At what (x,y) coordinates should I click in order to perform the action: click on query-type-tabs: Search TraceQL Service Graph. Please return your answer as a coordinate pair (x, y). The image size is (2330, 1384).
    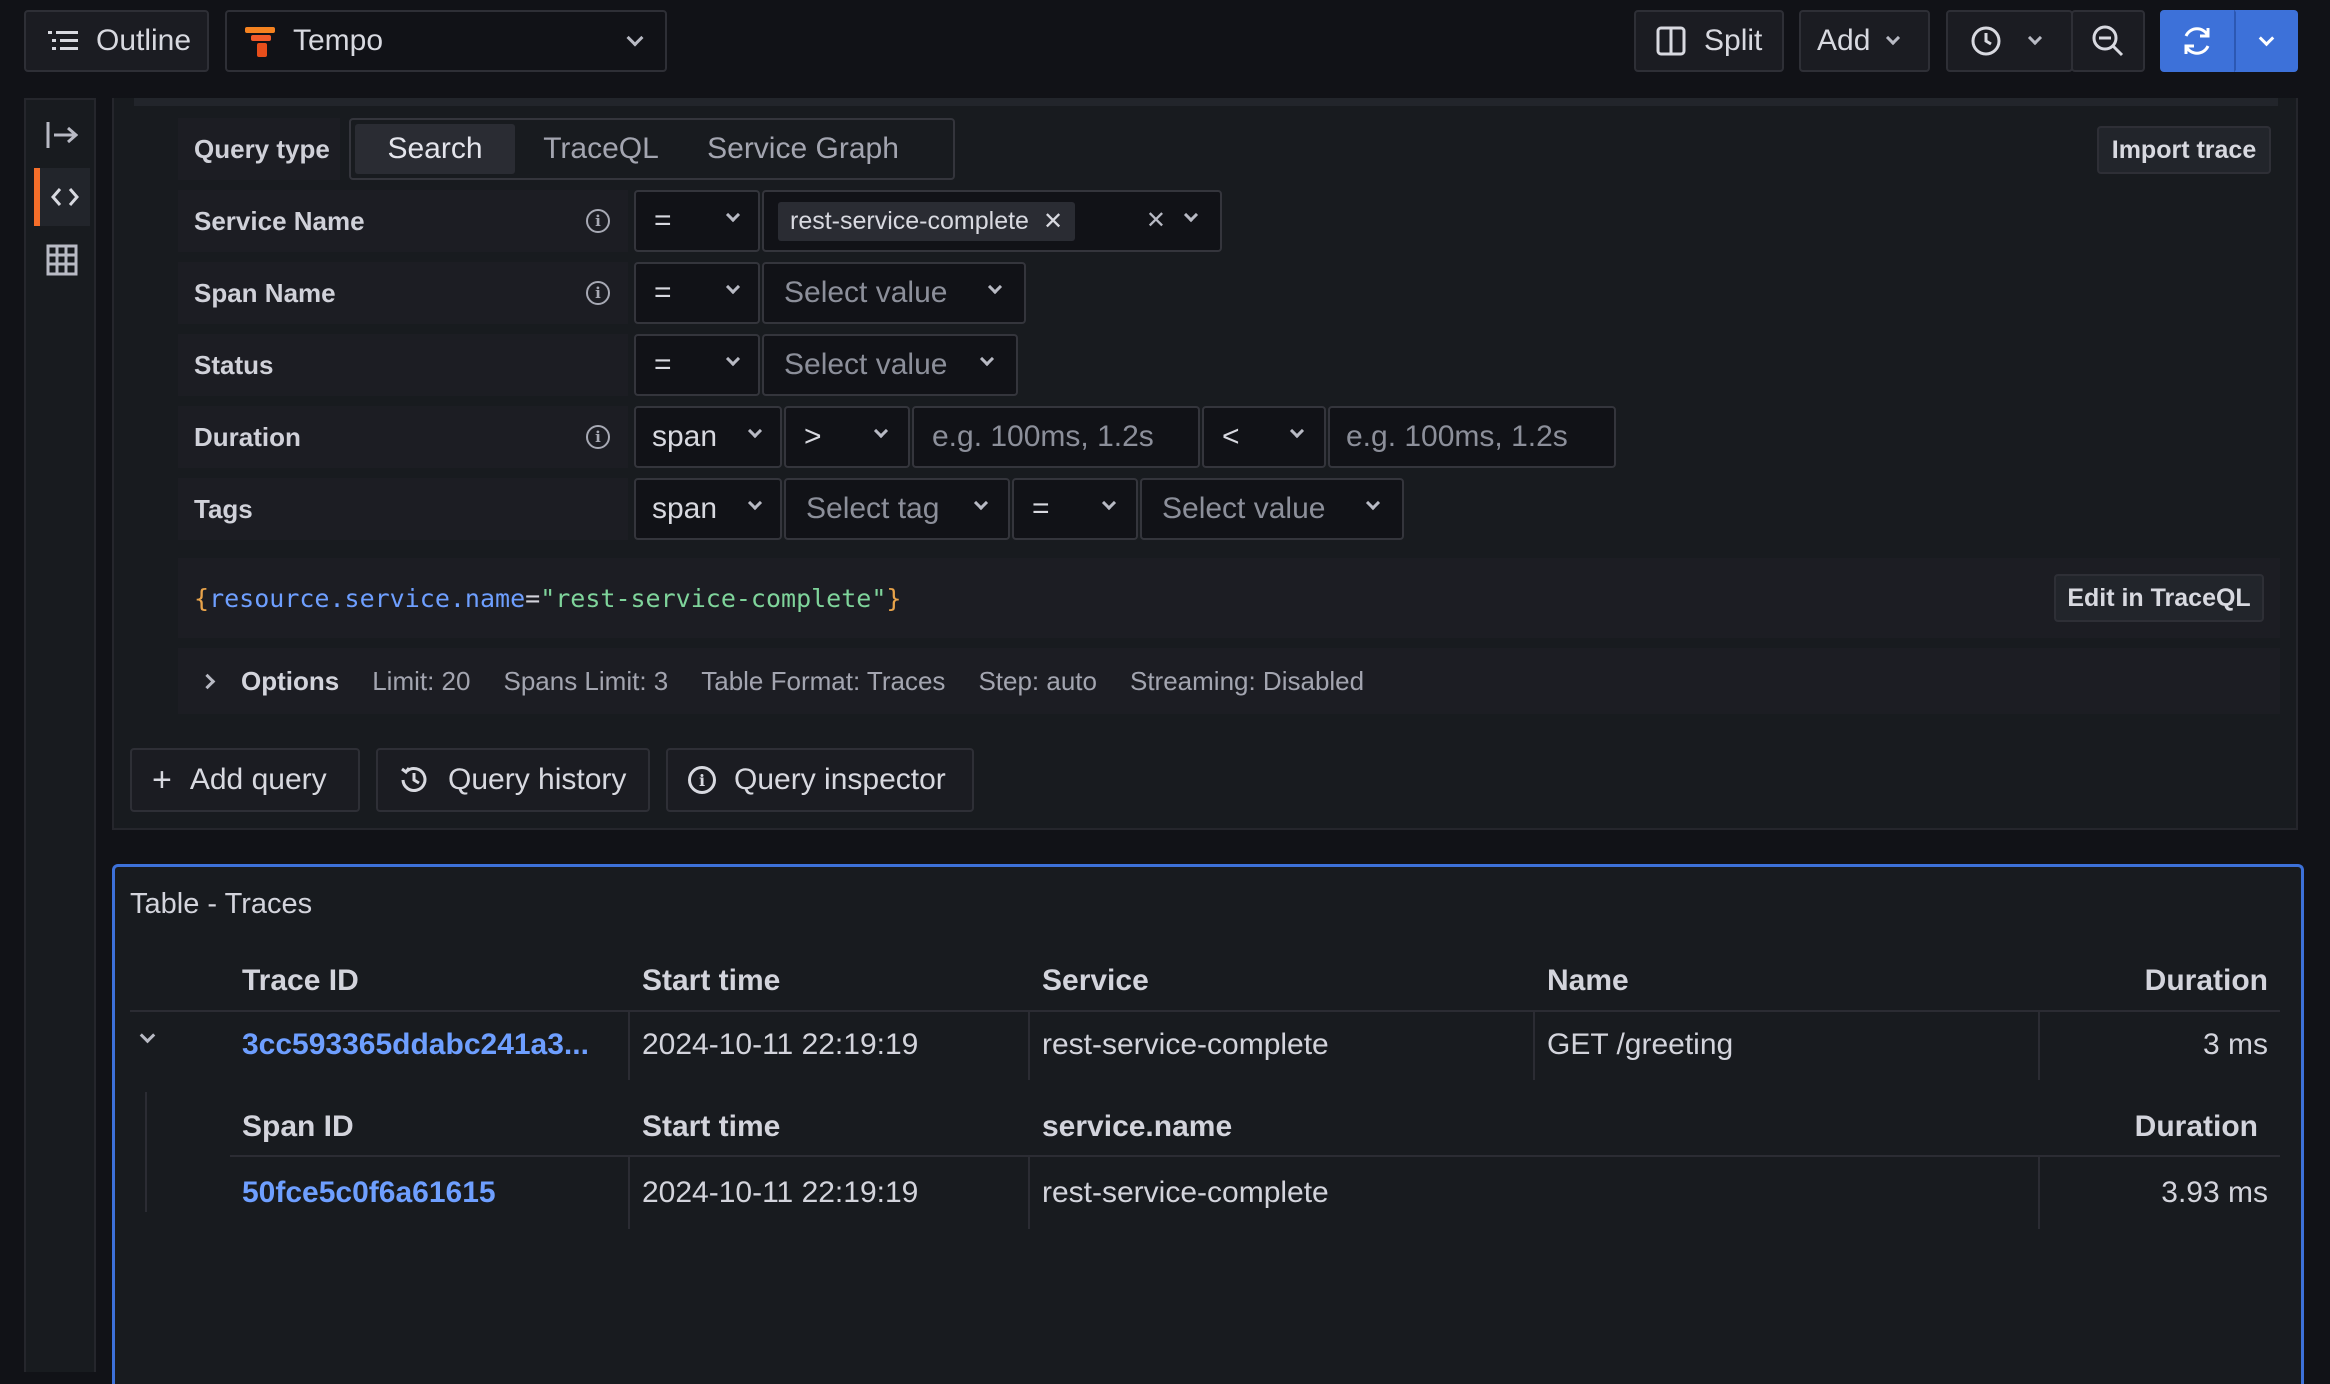
    Looking at the image, I should click on (652, 149).